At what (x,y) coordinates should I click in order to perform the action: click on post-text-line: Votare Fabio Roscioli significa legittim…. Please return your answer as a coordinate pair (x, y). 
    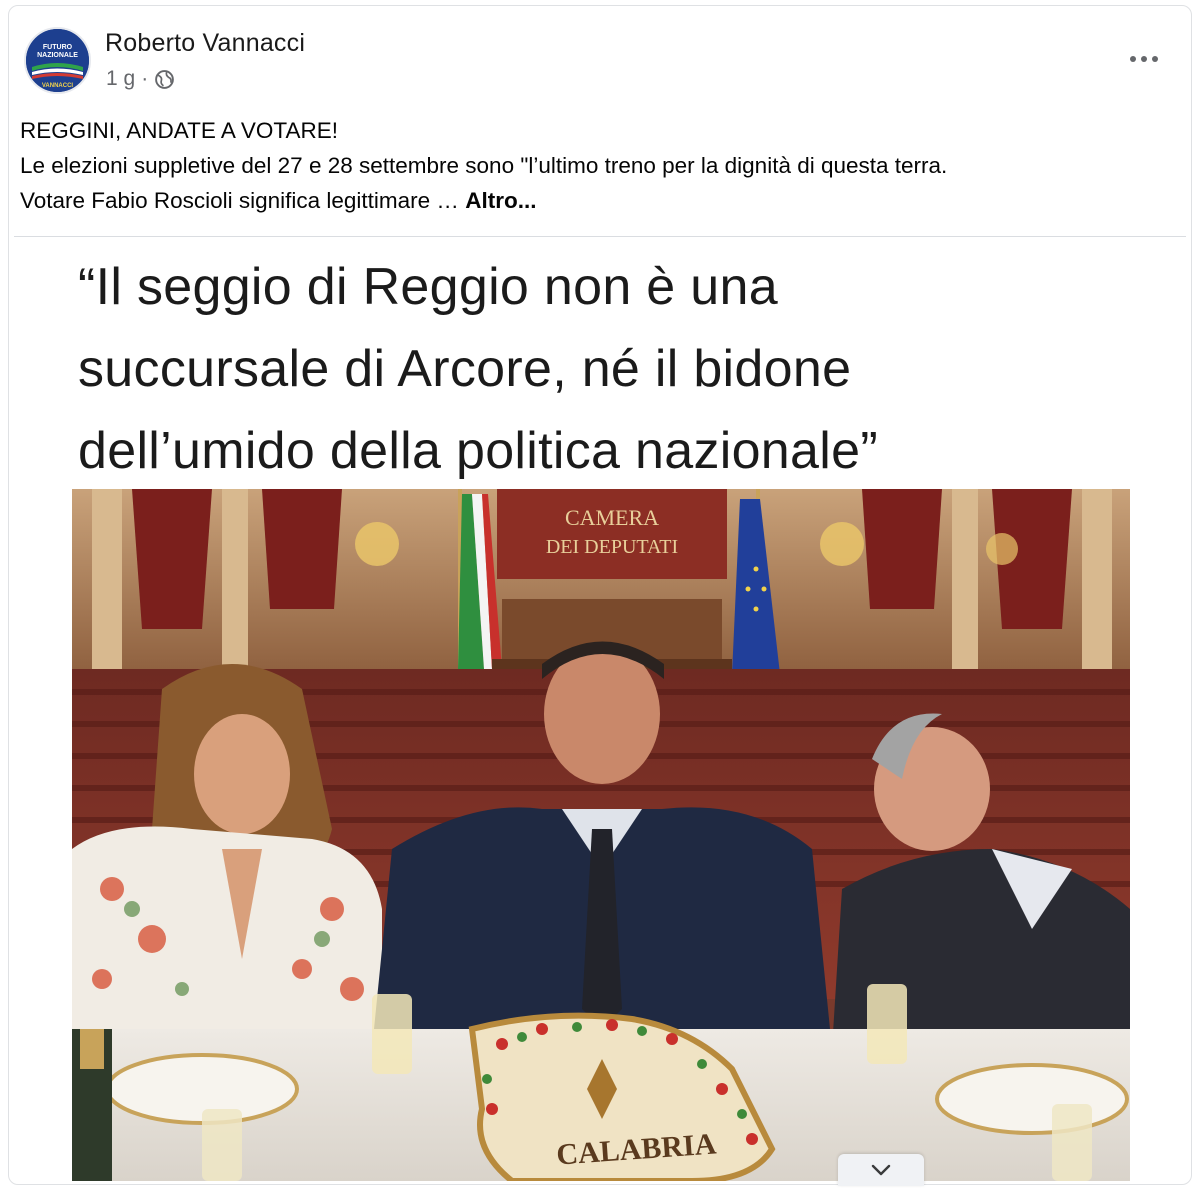
    Looking at the image, I should click on (600, 200).